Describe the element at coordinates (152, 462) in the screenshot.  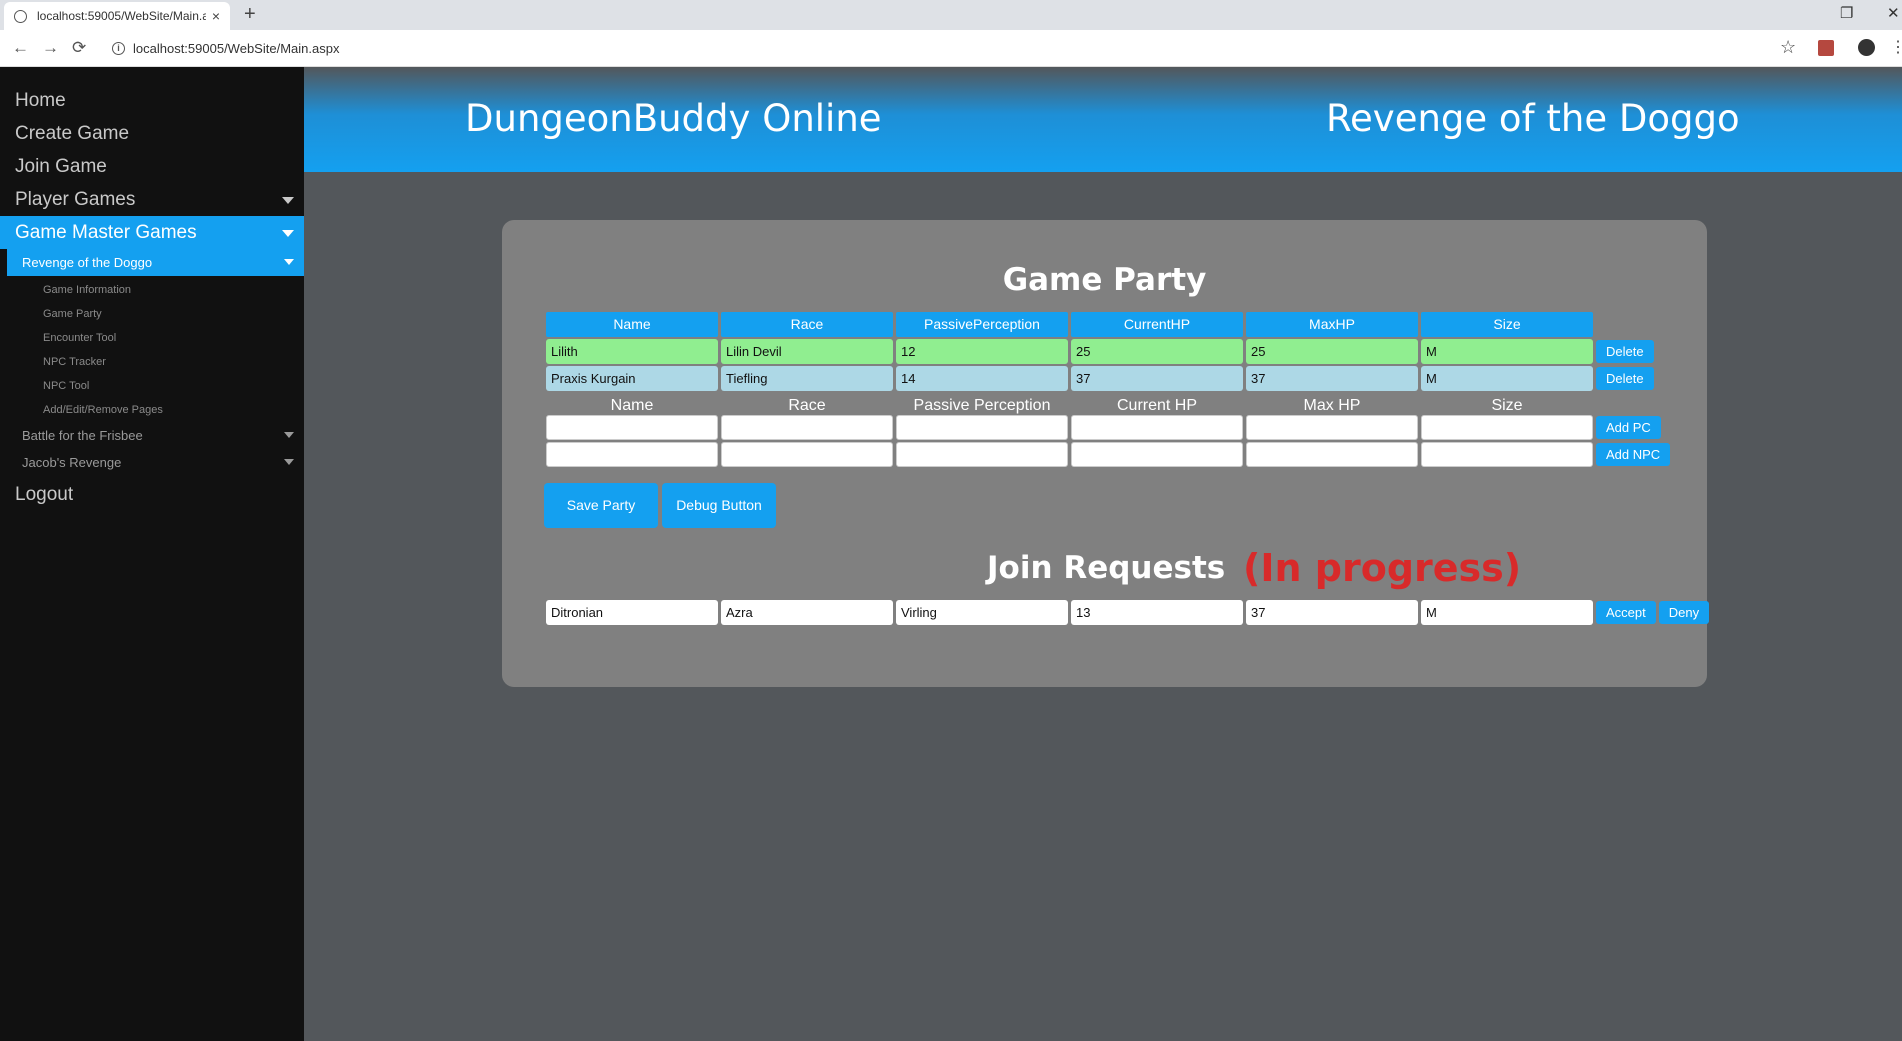
I see `sidebar-game-jacobs-revenge: Jacob's Revenge` at that location.